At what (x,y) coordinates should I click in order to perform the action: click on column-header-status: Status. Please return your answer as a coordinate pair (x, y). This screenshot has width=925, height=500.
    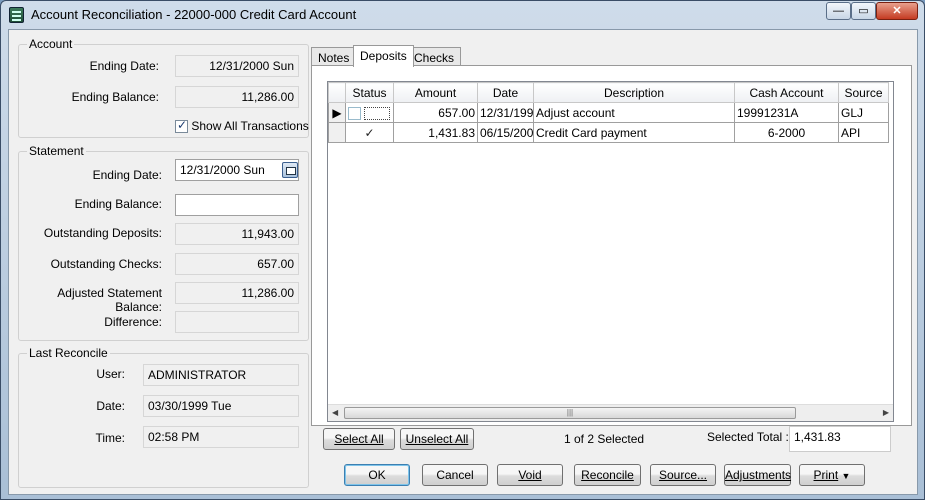
    Looking at the image, I should click on (369, 92).